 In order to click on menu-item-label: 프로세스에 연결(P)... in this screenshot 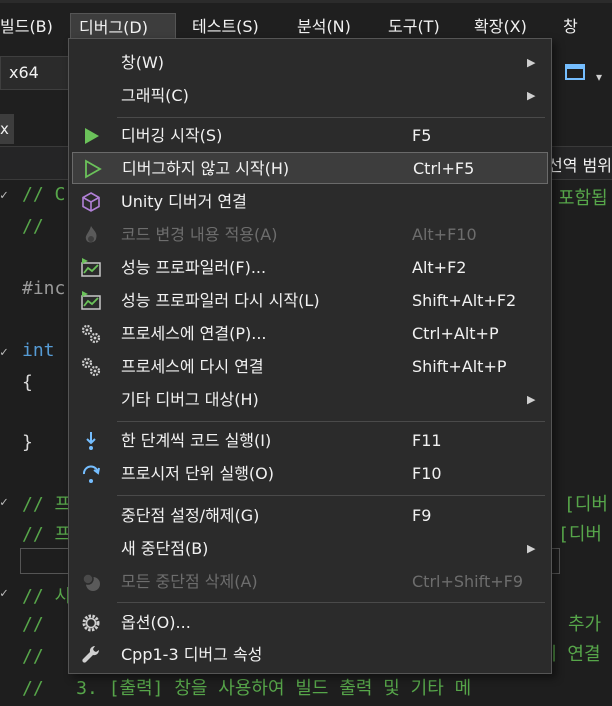, I will do `click(194, 333)`.